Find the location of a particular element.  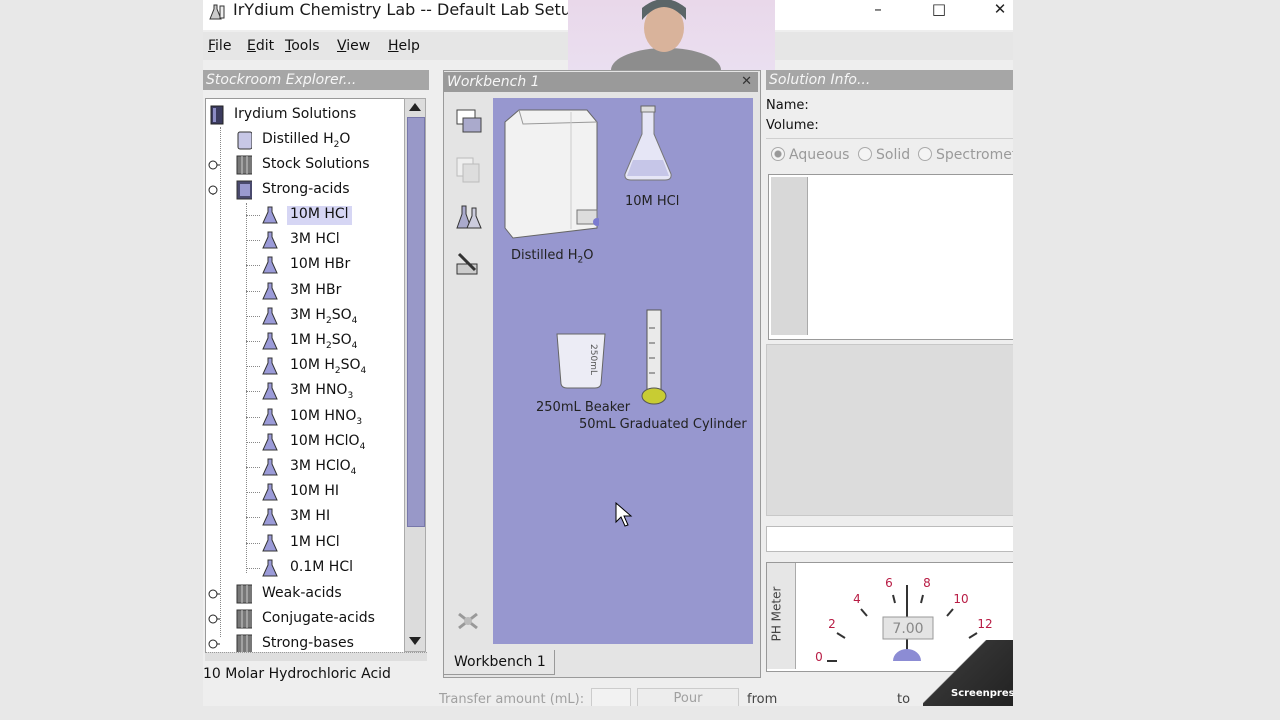

solution-text-field is located at coordinates (889, 539).